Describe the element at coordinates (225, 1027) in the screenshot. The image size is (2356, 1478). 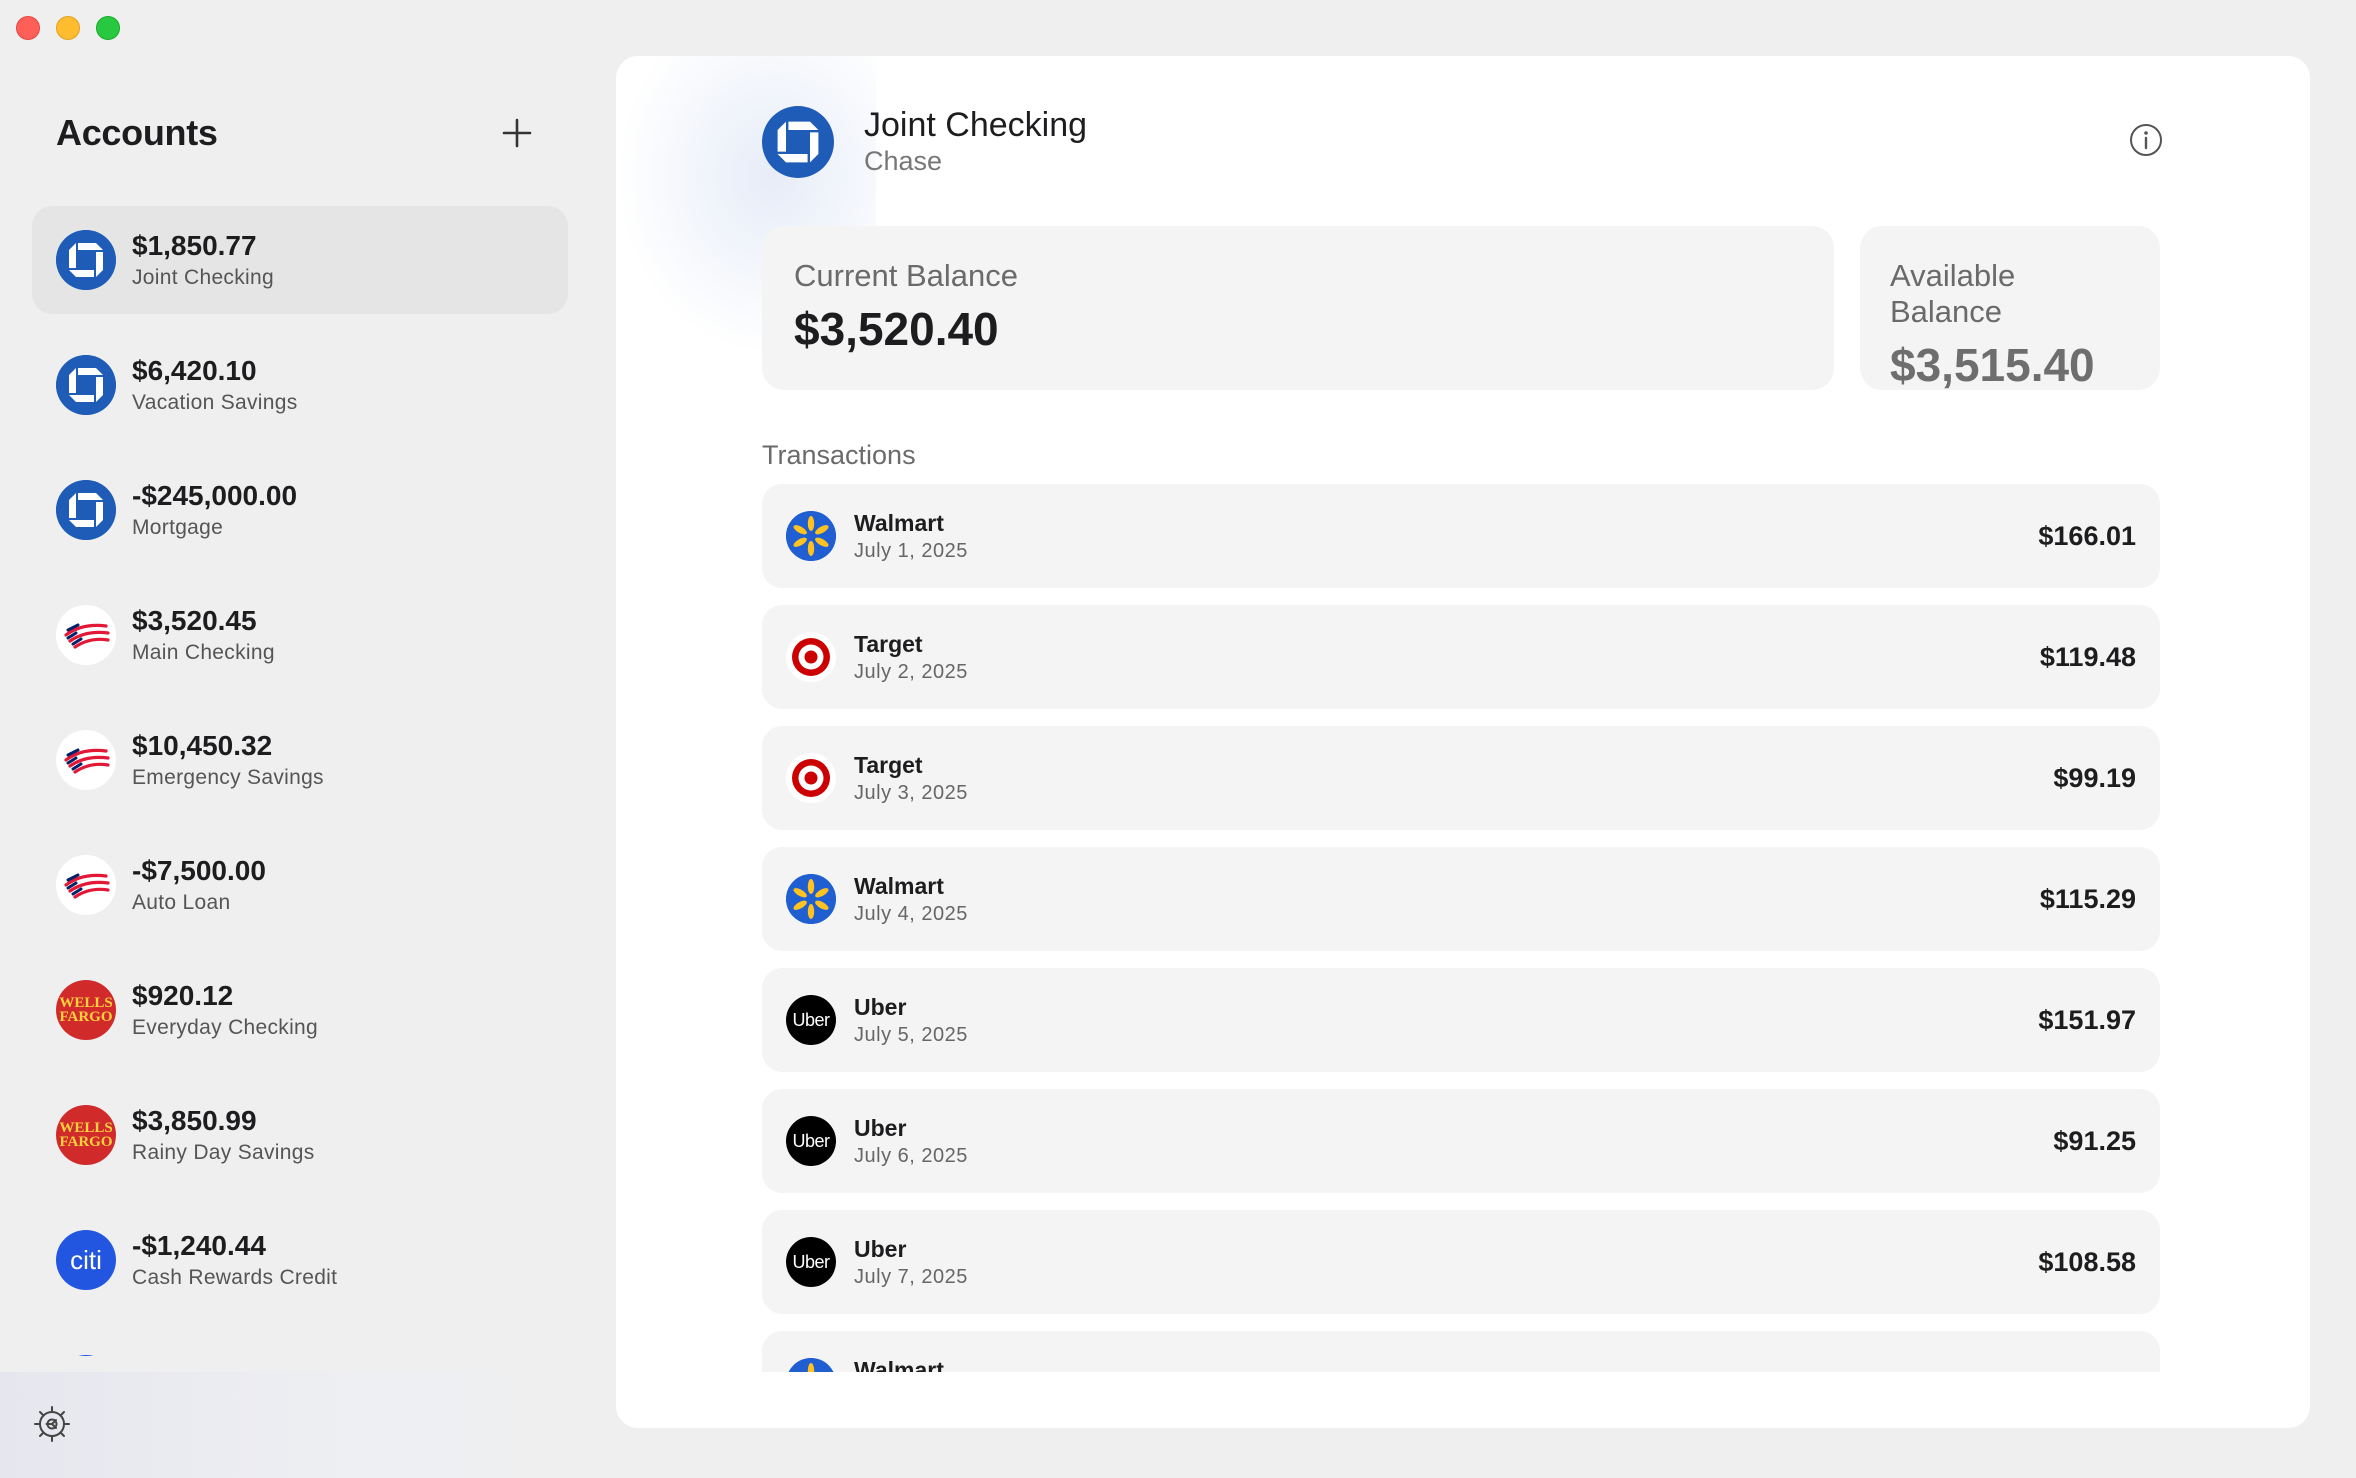
I see `account-name: Everyday Checking` at that location.